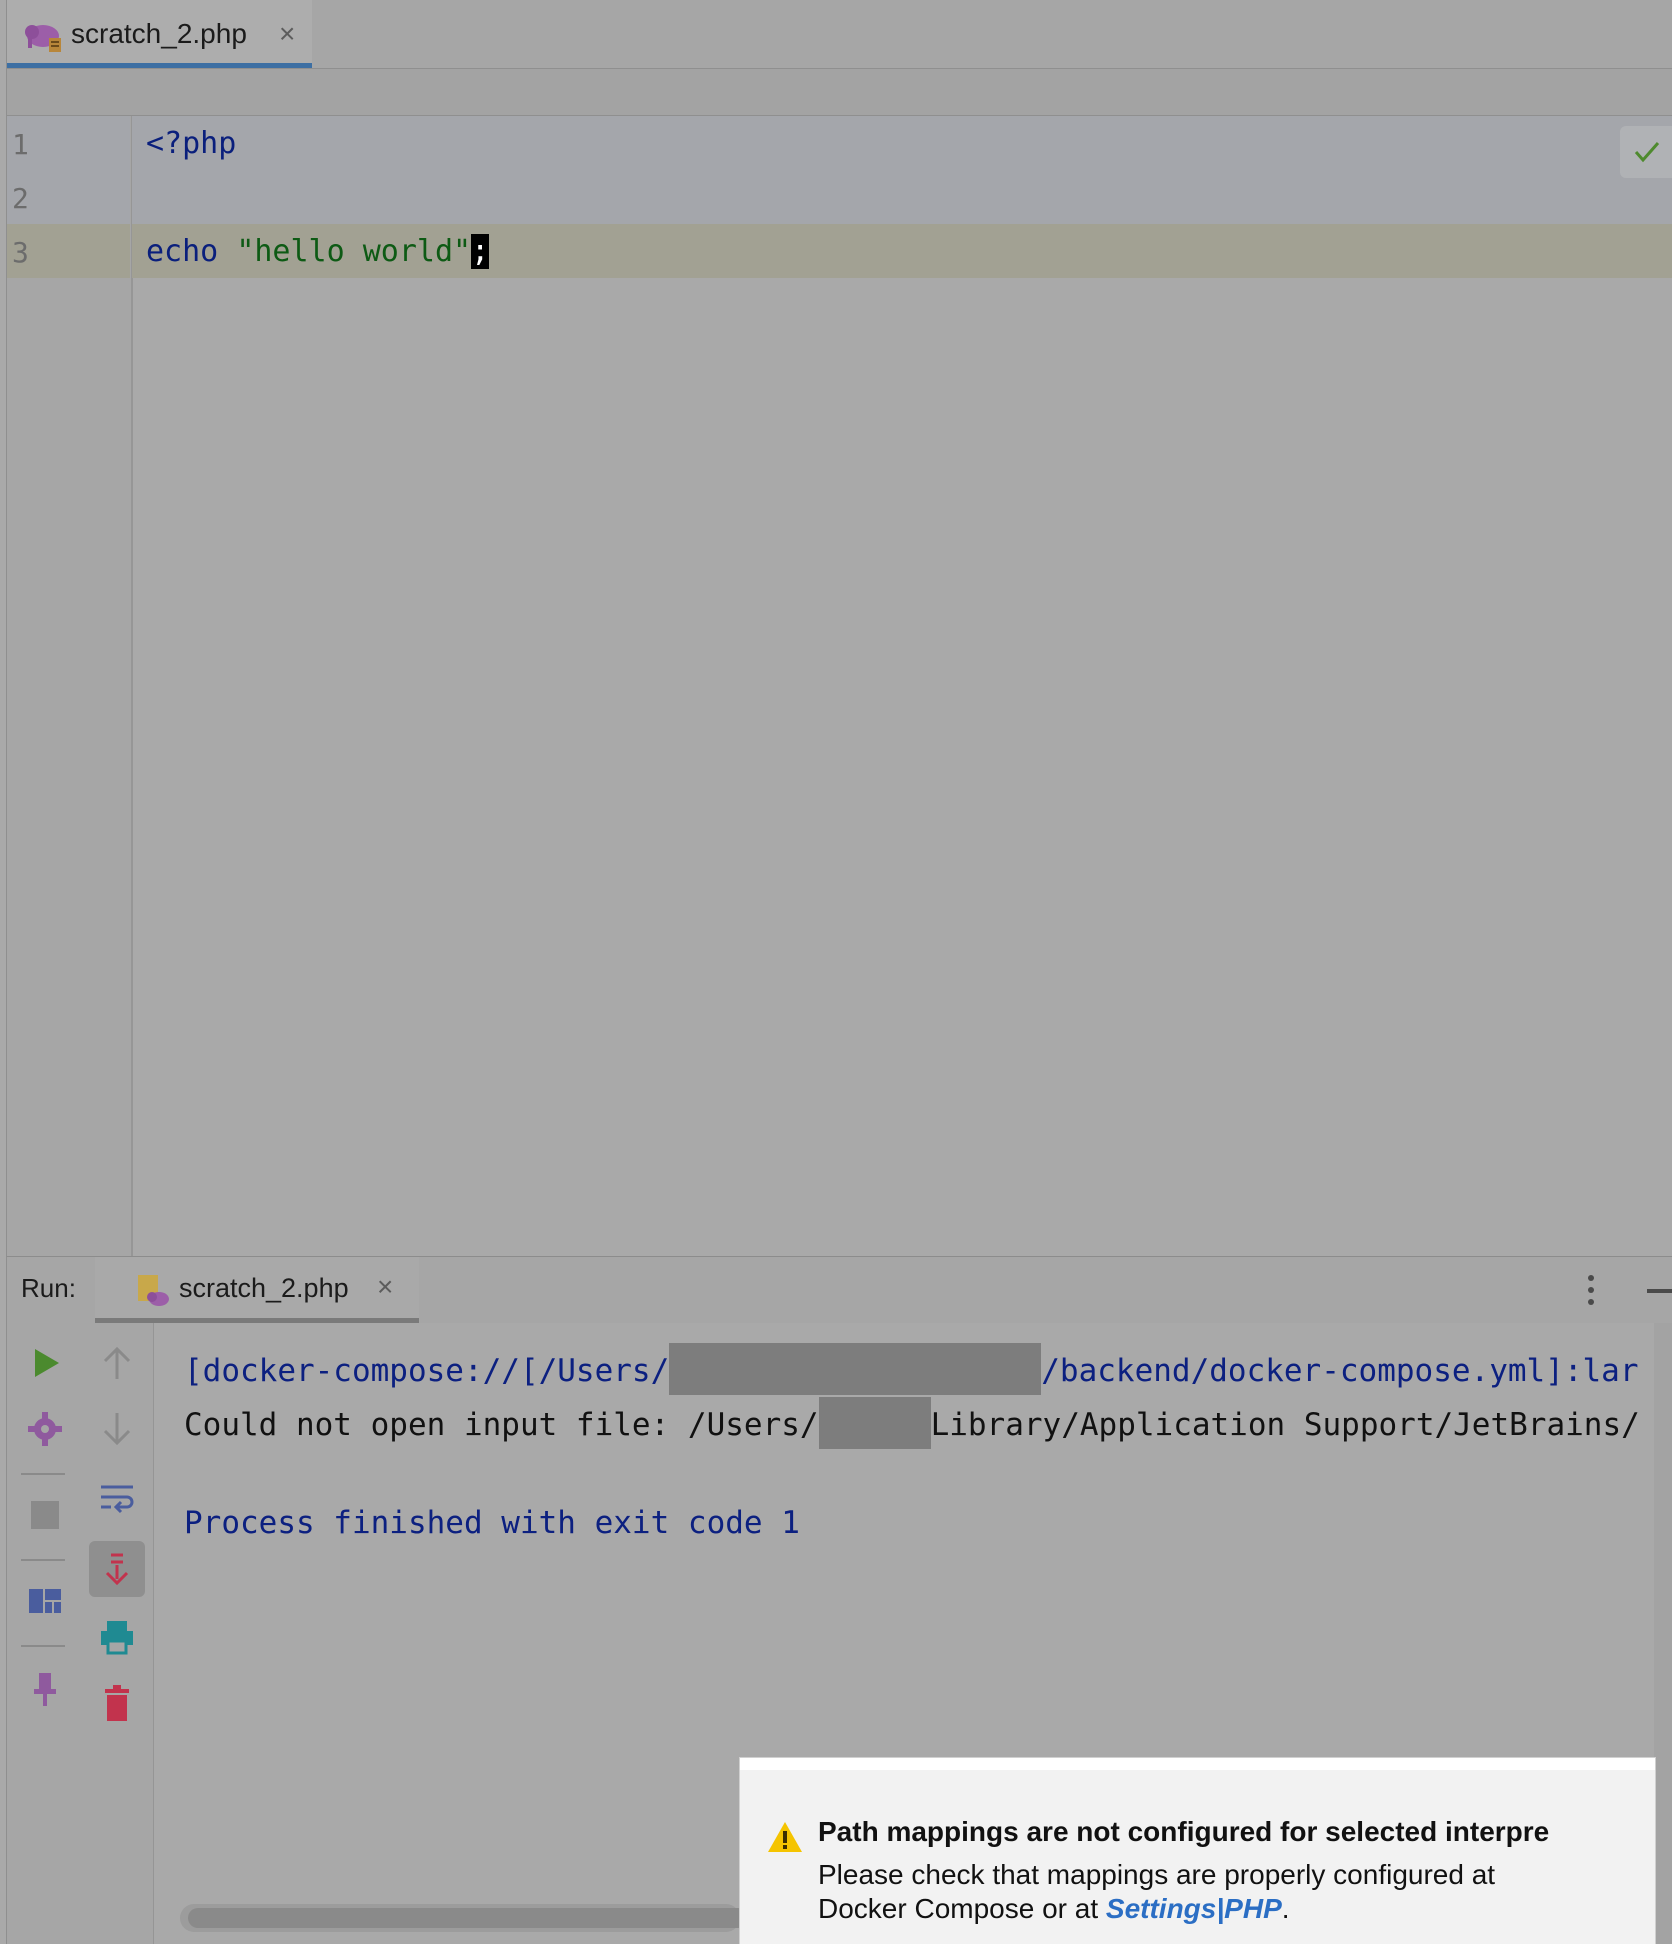 The image size is (1672, 1944). I want to click on console-text: [docker-compose://[/Users/, so click(427, 1371).